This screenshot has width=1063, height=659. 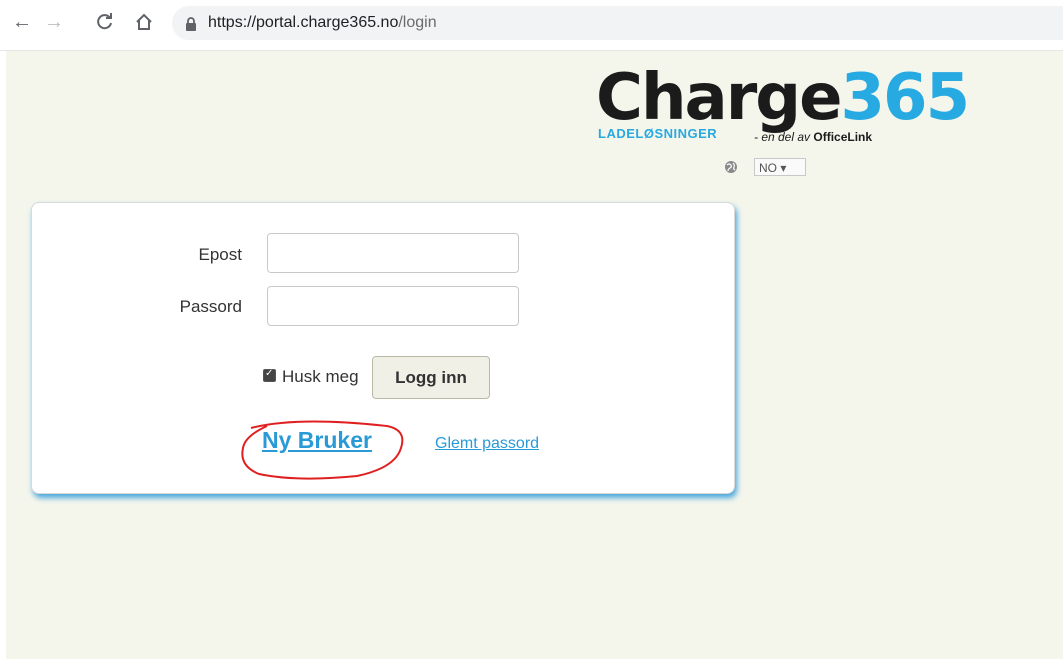 What do you see at coordinates (417, 22) in the screenshot?
I see `url-path: /login` at bounding box center [417, 22].